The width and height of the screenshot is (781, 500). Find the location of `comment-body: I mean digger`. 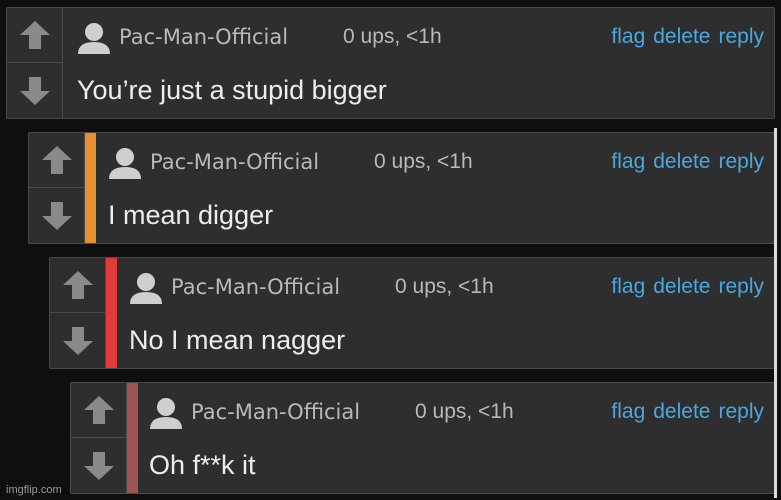

comment-body: I mean digger is located at coordinates (191, 215).